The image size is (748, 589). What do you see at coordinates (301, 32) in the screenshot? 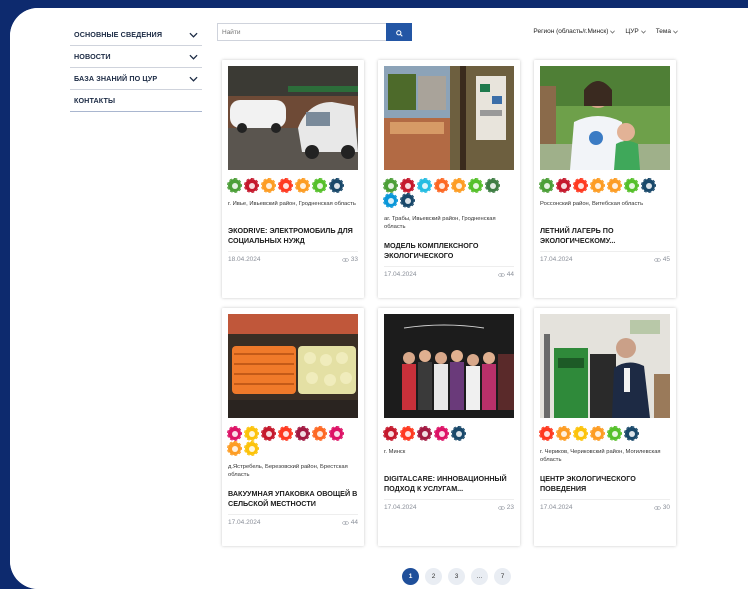
I see `search-input` at bounding box center [301, 32].